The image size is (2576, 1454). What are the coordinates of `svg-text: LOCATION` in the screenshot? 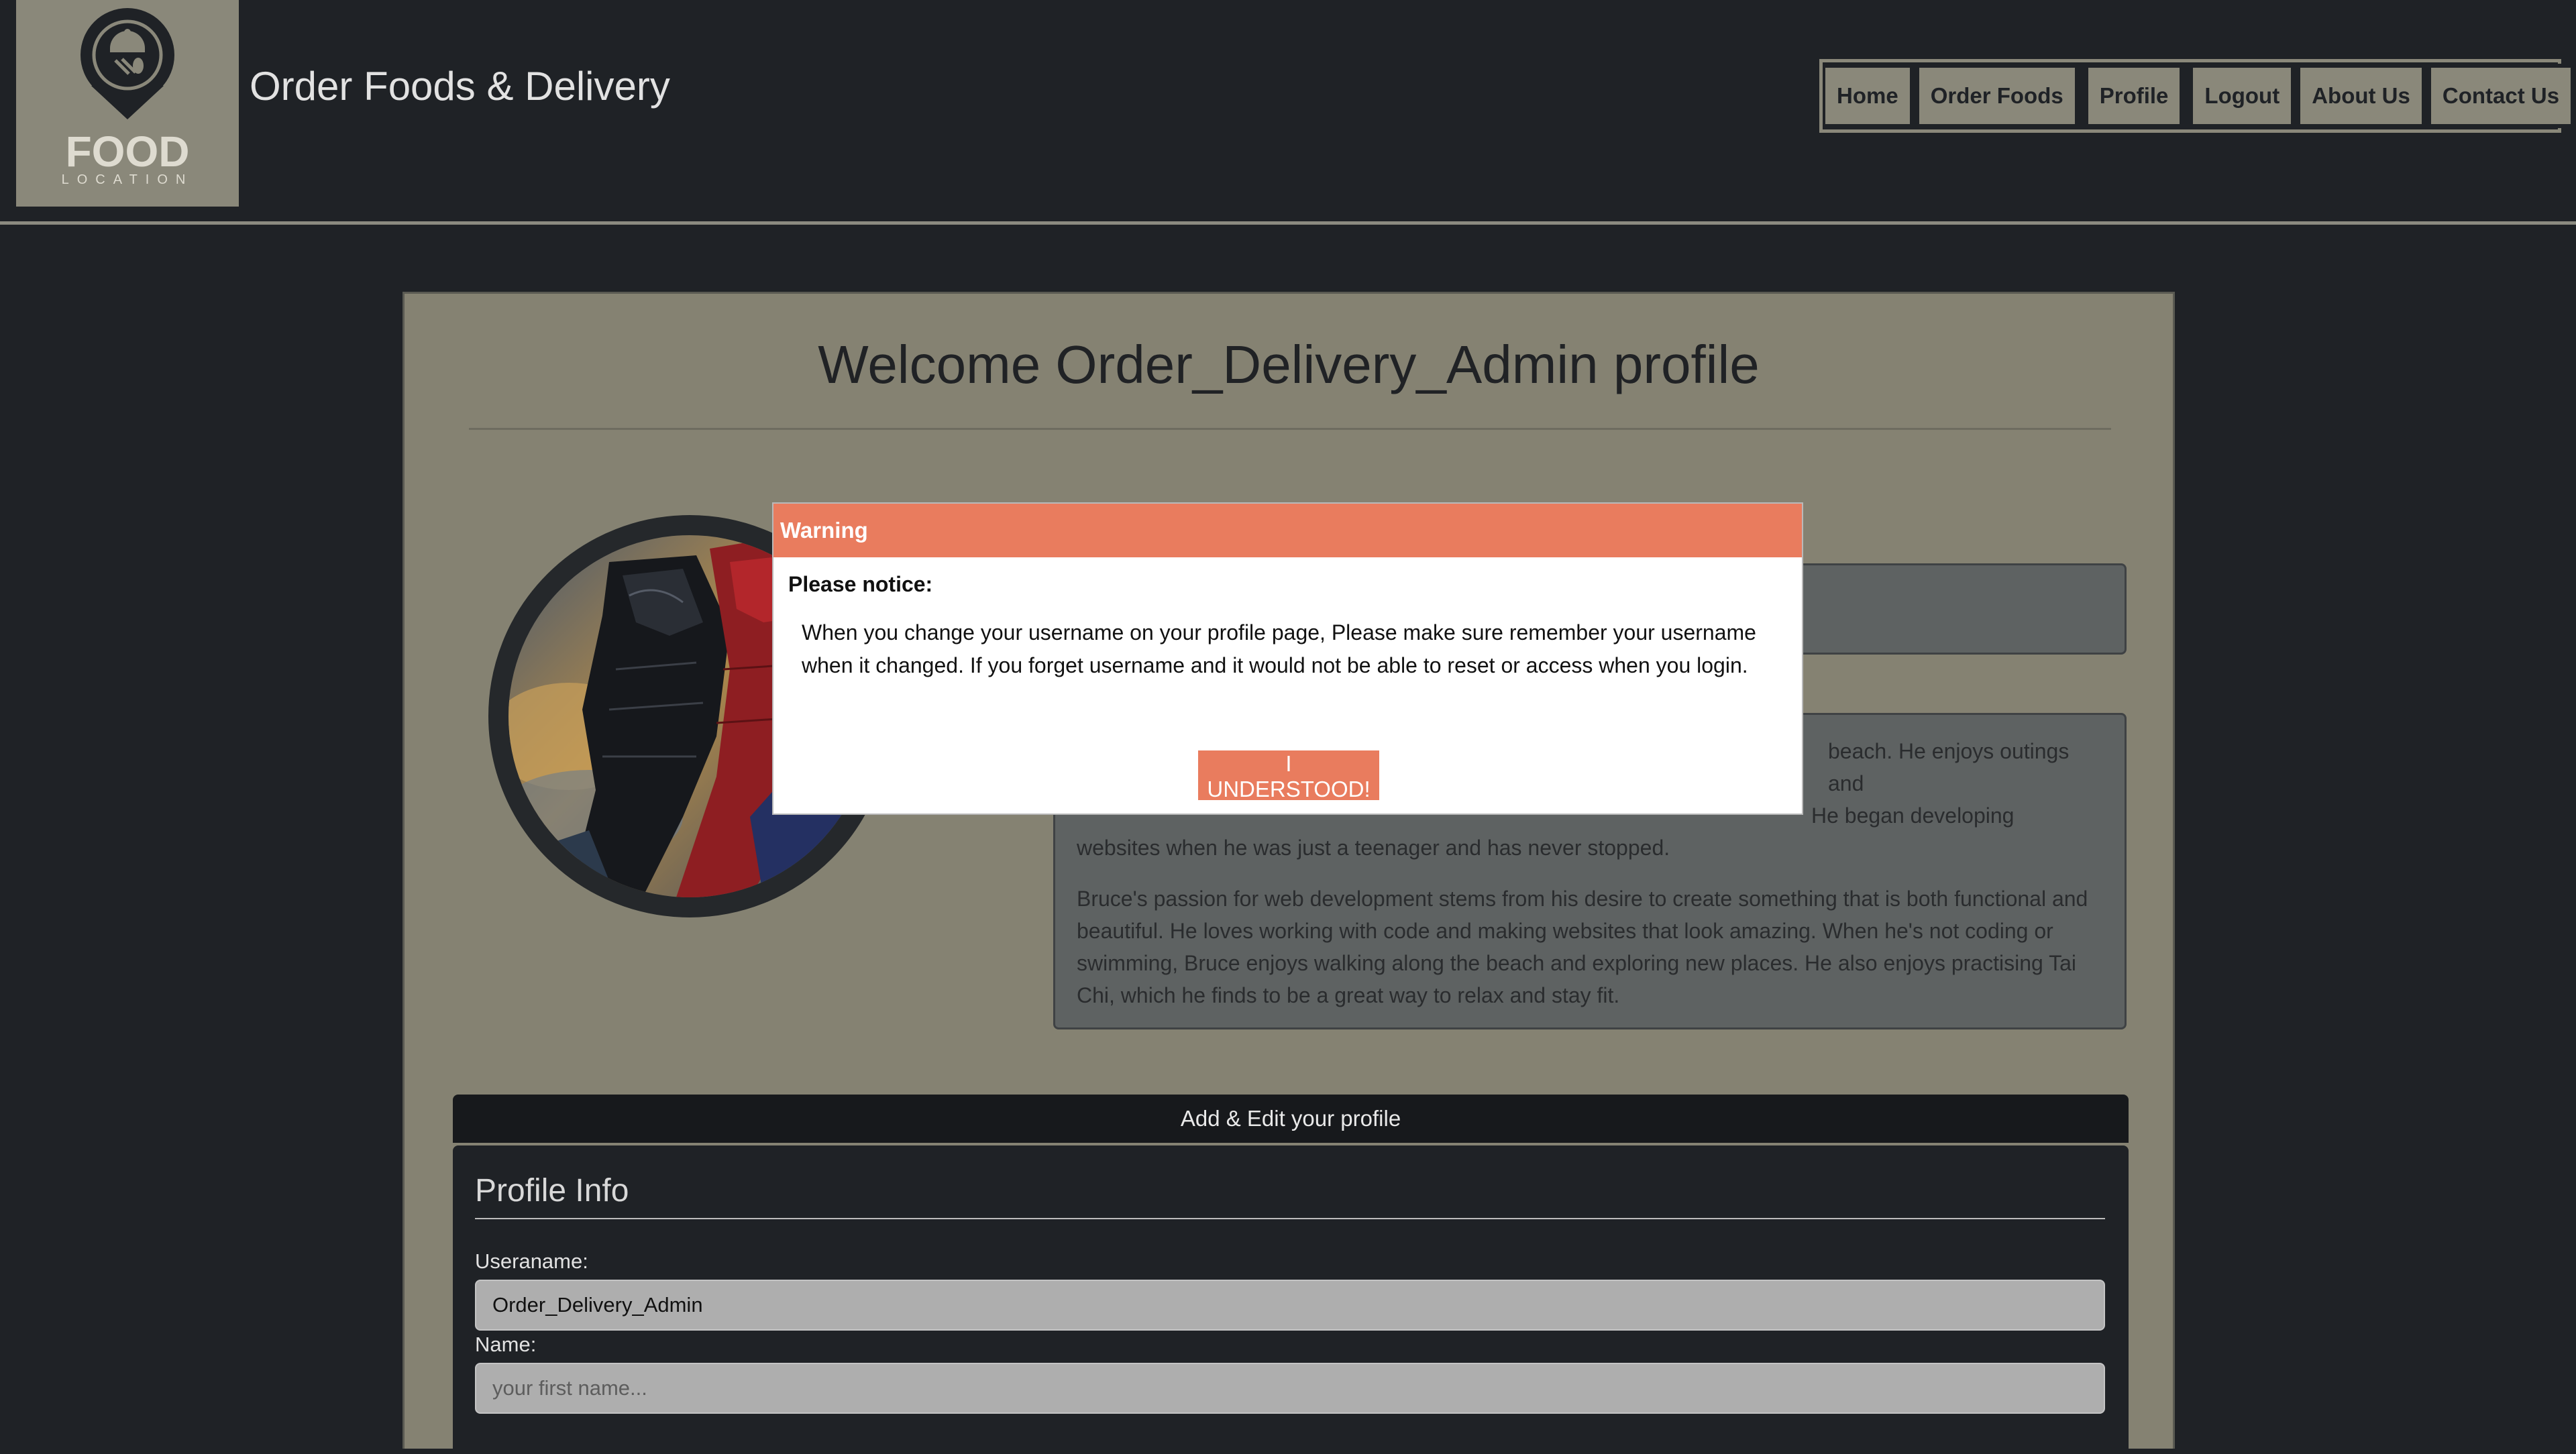 It's located at (128, 179).